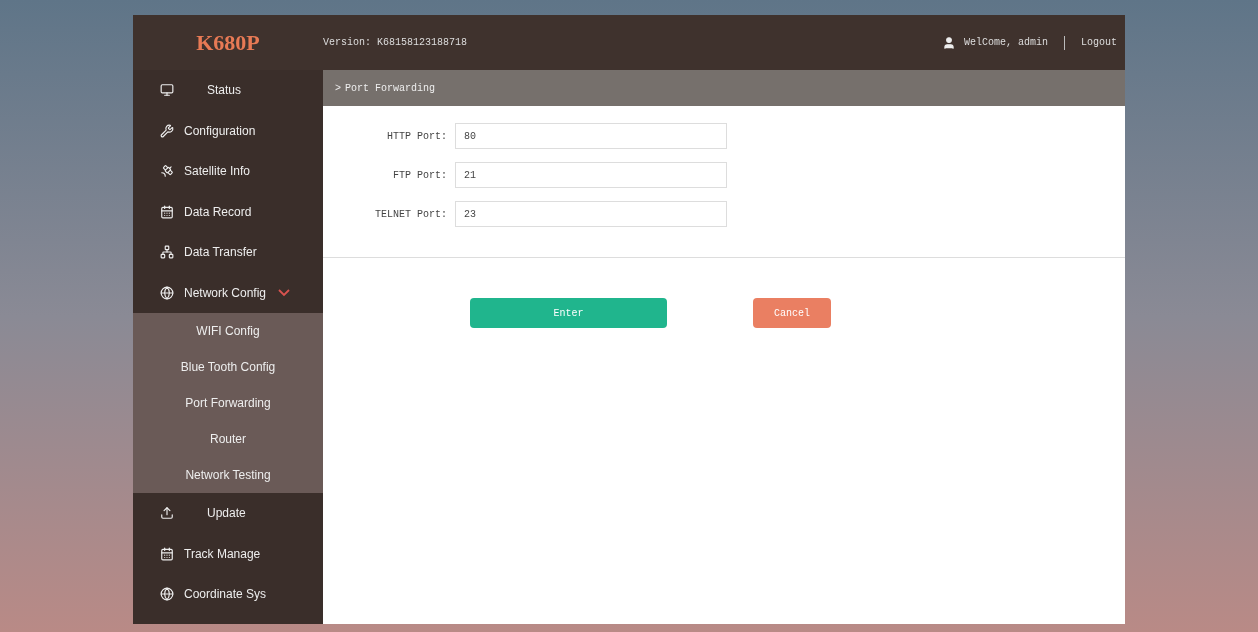  I want to click on field-label: TELNET Port:, so click(411, 214).